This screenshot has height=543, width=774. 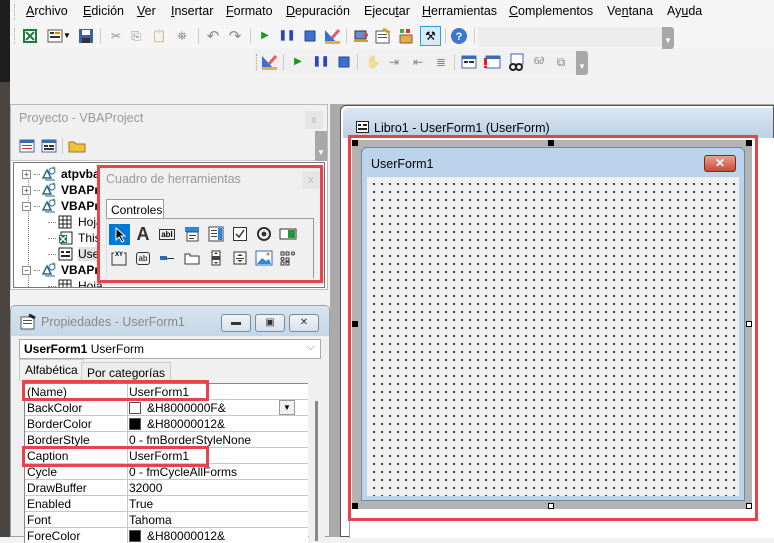 What do you see at coordinates (430, 36) in the screenshot?
I see `toolbox-icon: ⚒` at bounding box center [430, 36].